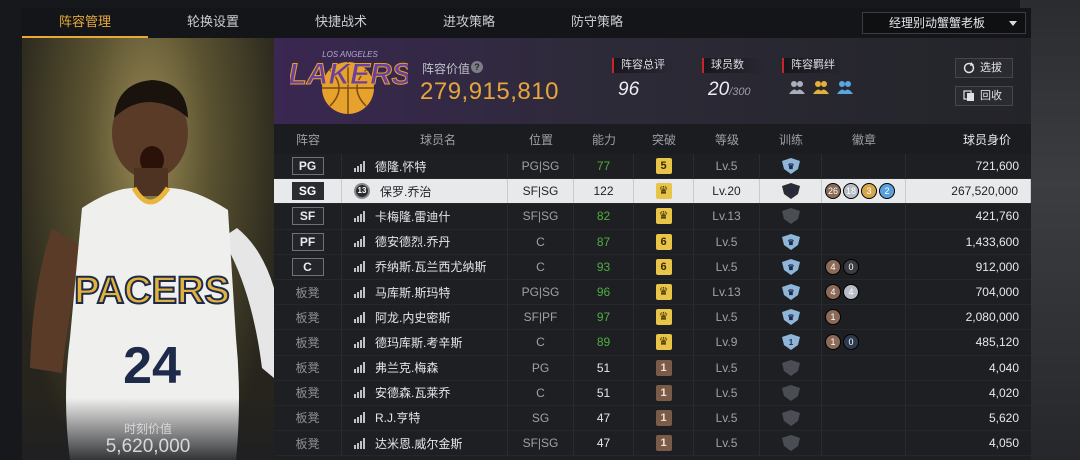 The width and height of the screenshot is (1080, 460). What do you see at coordinates (425, 317) in the screenshot?
I see `row-name-cell: 阿龙.内史密斯` at bounding box center [425, 317].